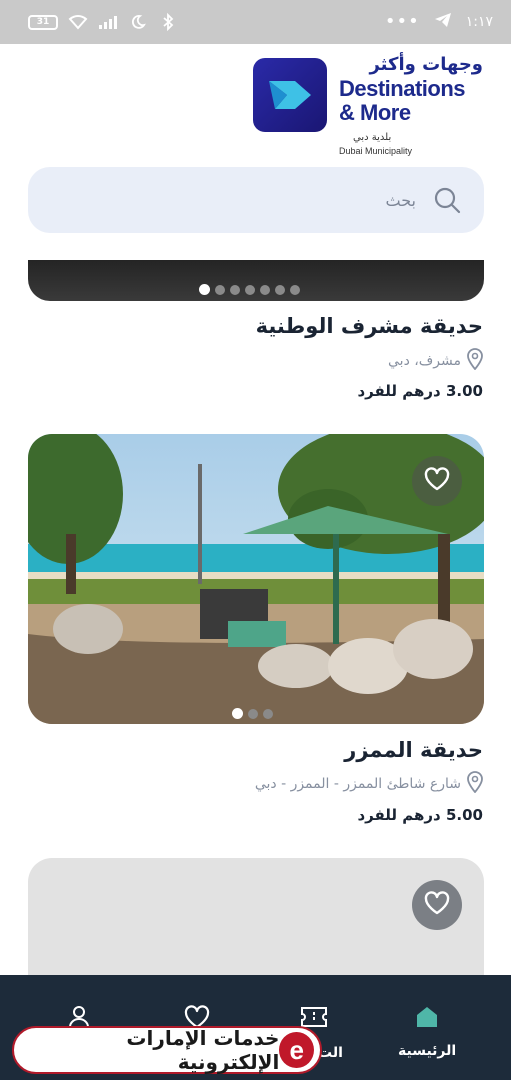 This screenshot has height=1080, width=511. What do you see at coordinates (78, 22) in the screenshot?
I see `wifi-icon` at bounding box center [78, 22].